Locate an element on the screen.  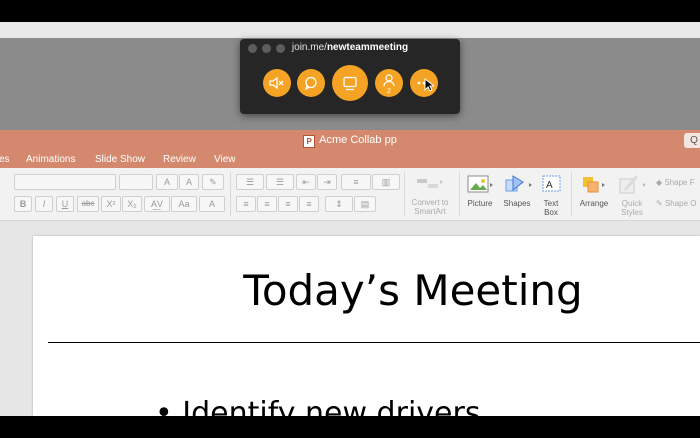
numbering-icon: ☰ is located at coordinates (280, 182).